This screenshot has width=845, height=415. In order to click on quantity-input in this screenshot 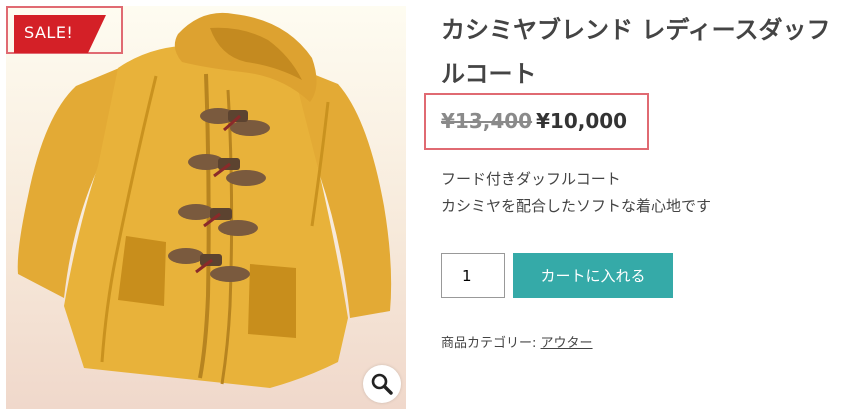, I will do `click(473, 275)`.